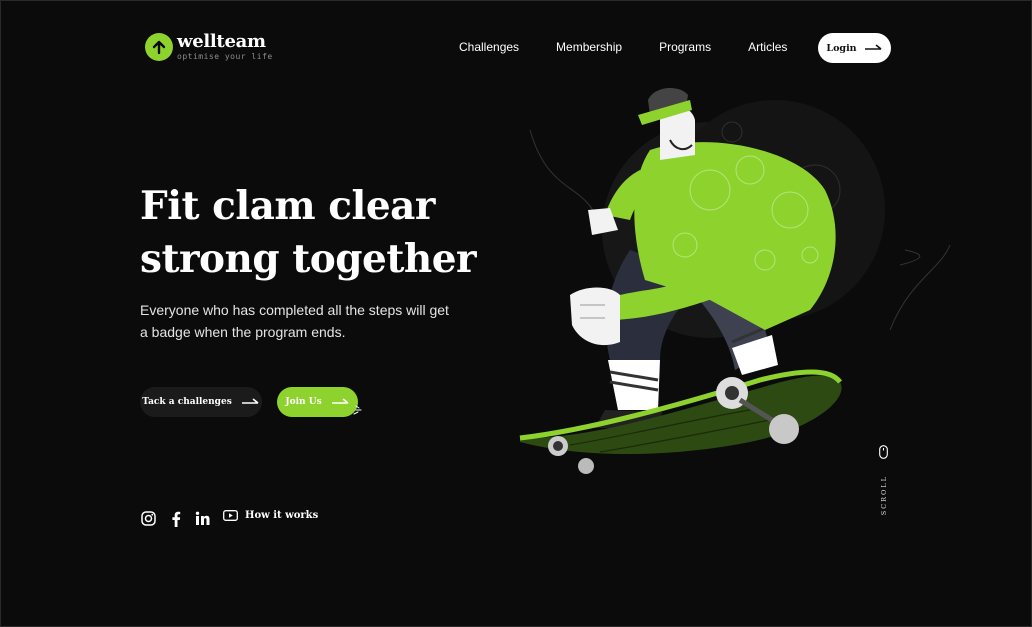  I want to click on facebook-icon, so click(175, 518).